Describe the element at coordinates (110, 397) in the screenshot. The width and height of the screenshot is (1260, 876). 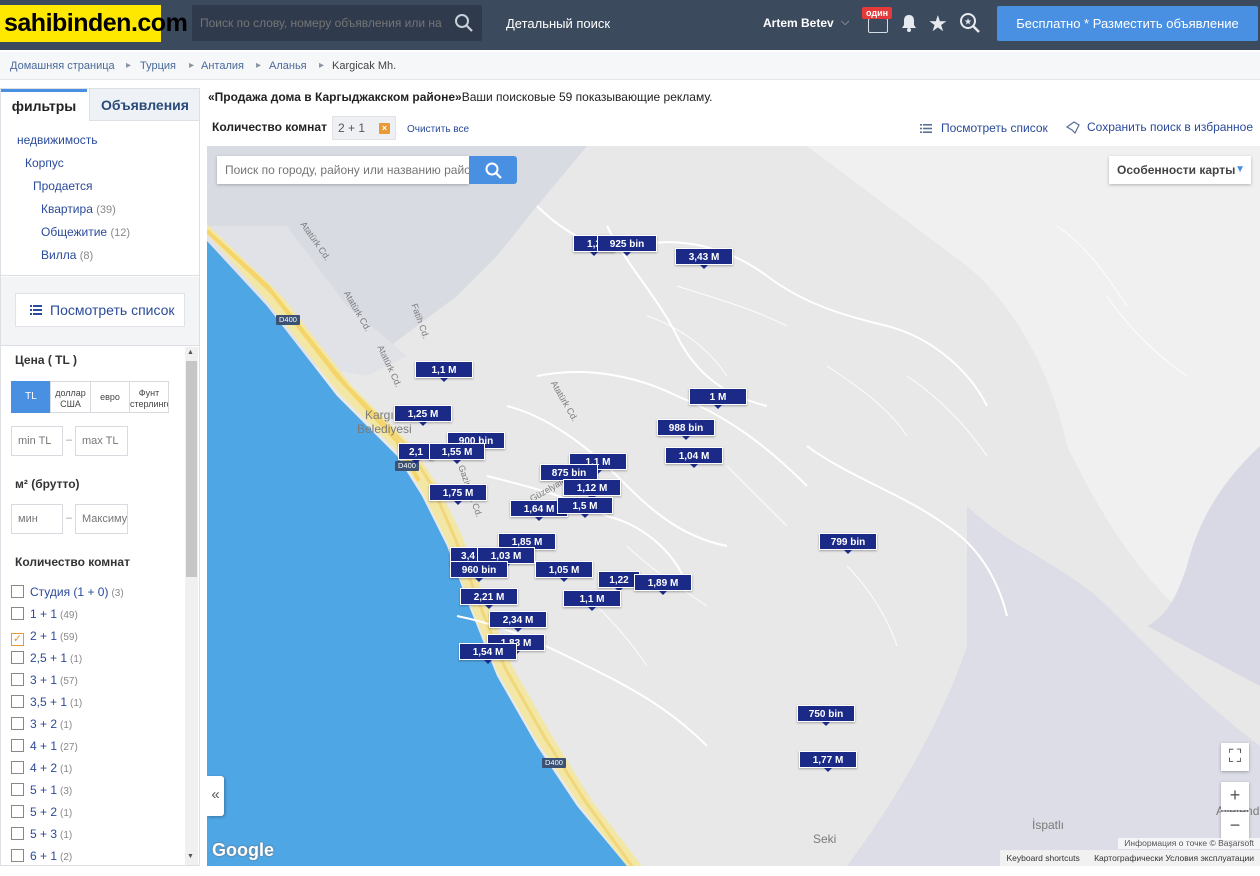
I see `currency-eur-button: евро` at that location.